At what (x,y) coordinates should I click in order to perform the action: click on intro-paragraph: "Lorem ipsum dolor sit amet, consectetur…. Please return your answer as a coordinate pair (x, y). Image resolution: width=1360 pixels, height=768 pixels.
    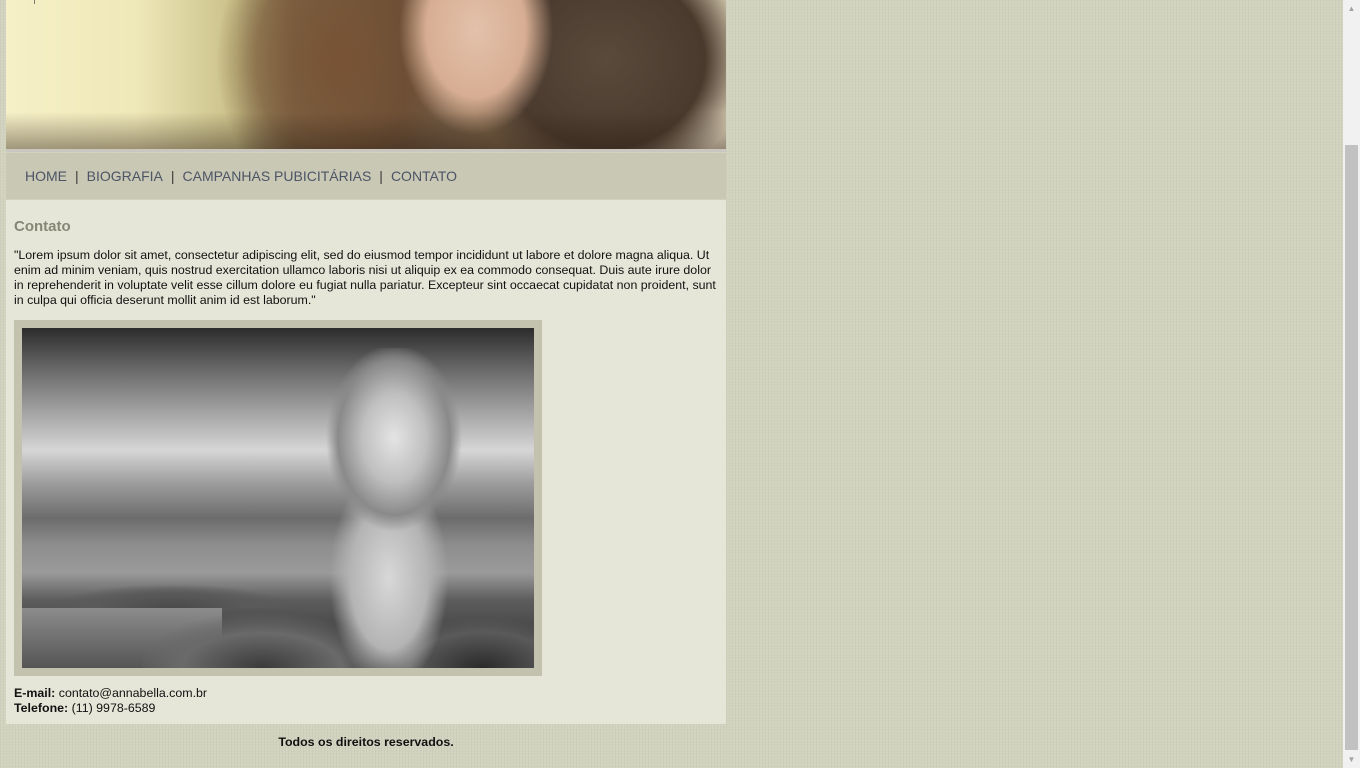
    Looking at the image, I should click on (365, 277).